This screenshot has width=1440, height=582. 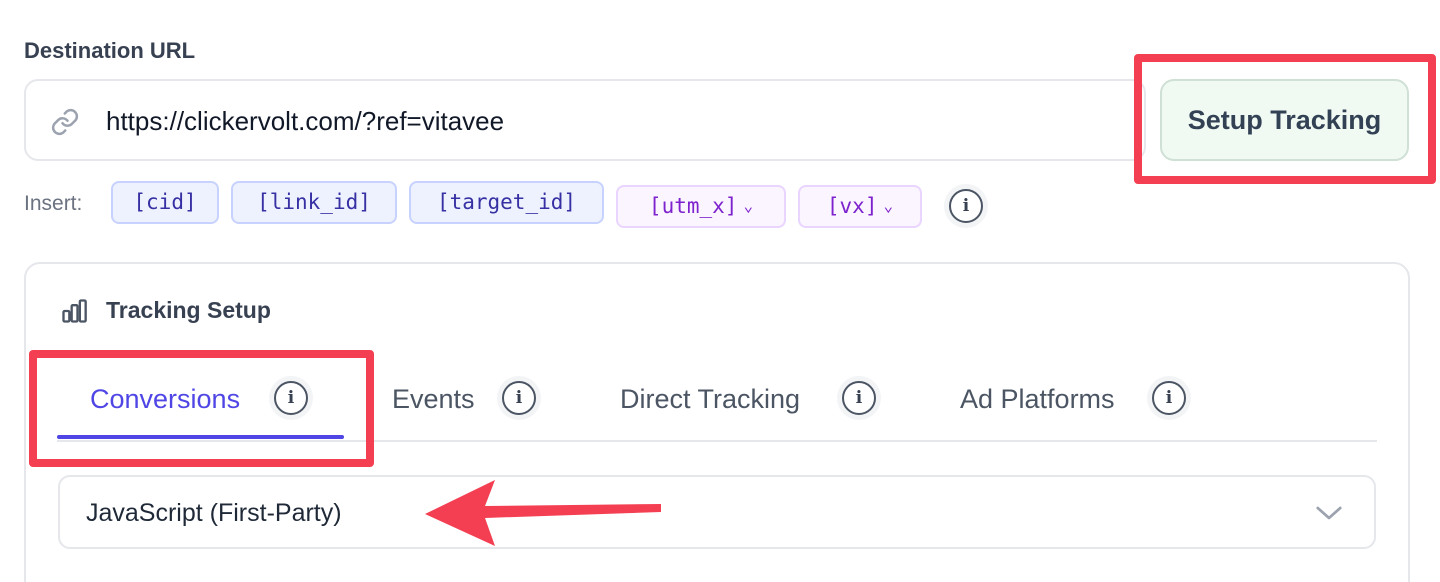 I want to click on destination-url-input, so click(x=606, y=121).